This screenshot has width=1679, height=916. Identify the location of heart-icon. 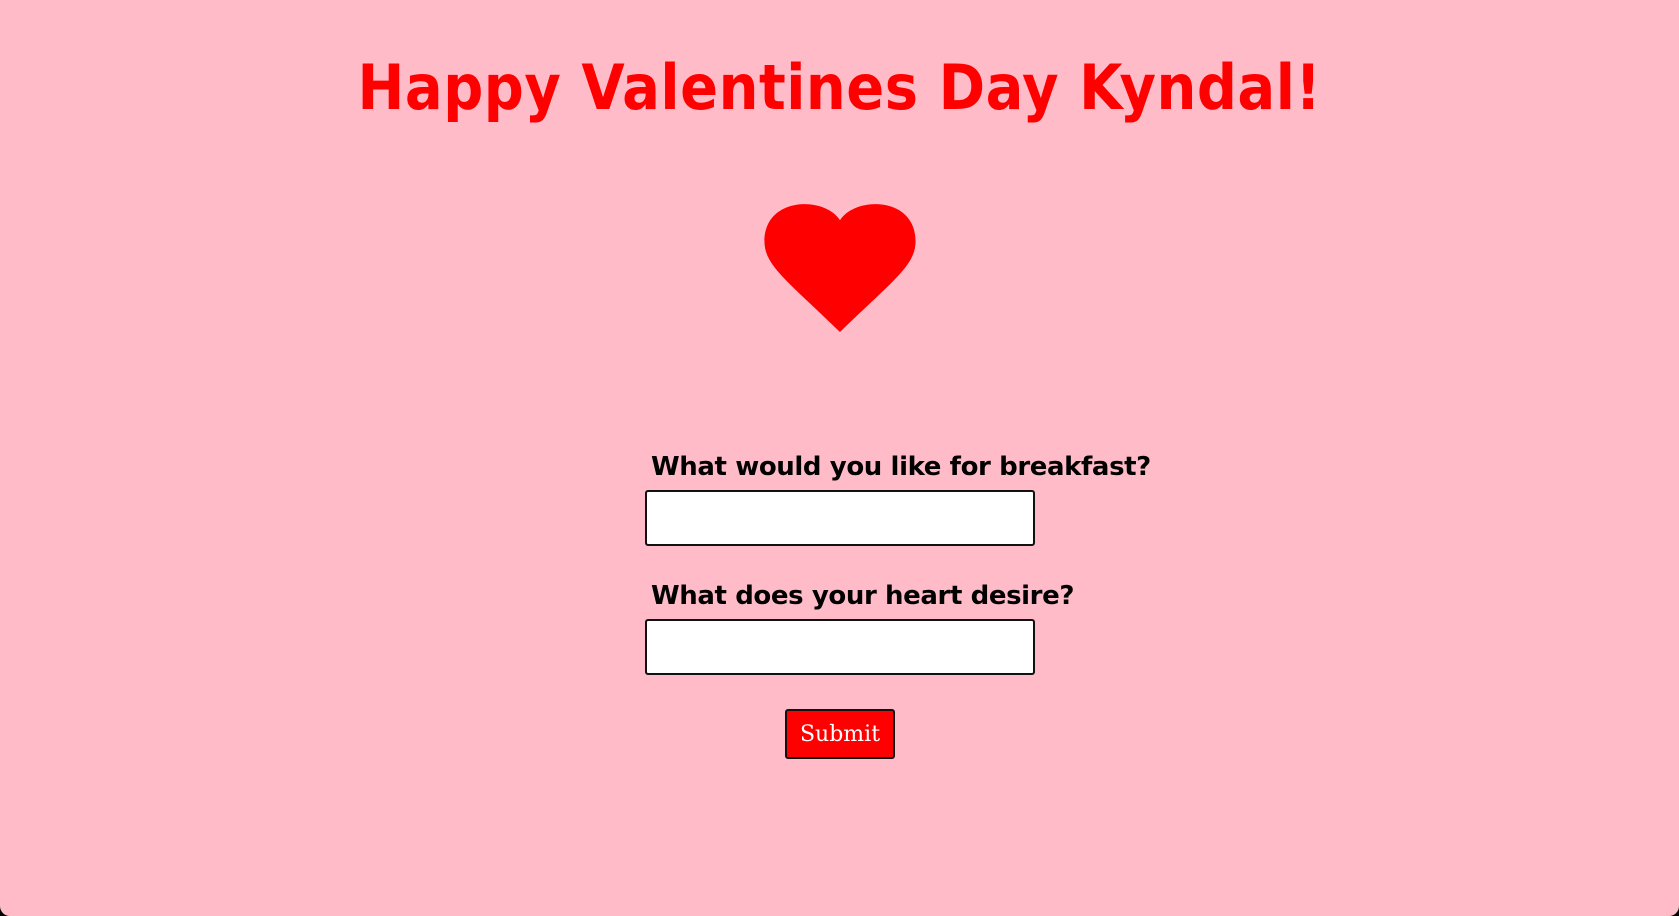
(840, 268).